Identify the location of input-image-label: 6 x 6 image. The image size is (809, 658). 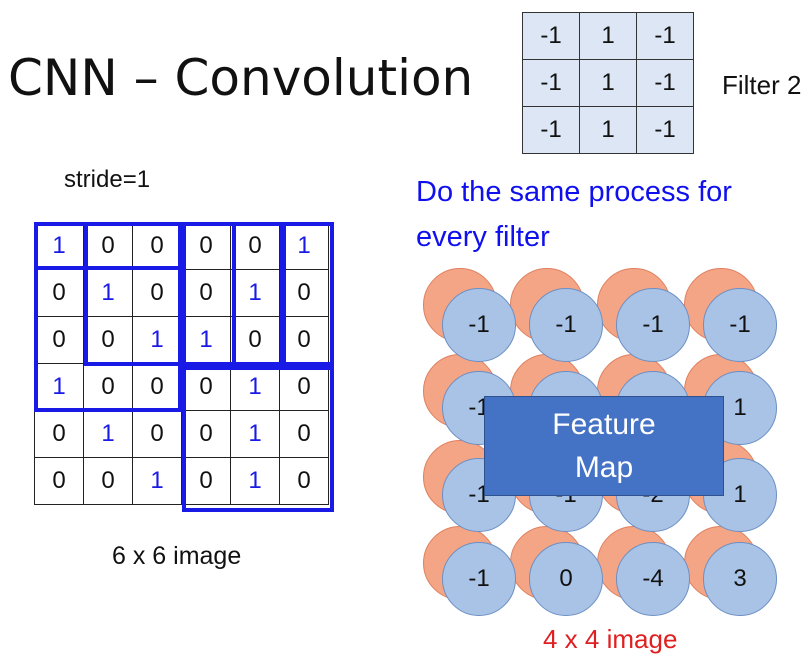
(177, 556).